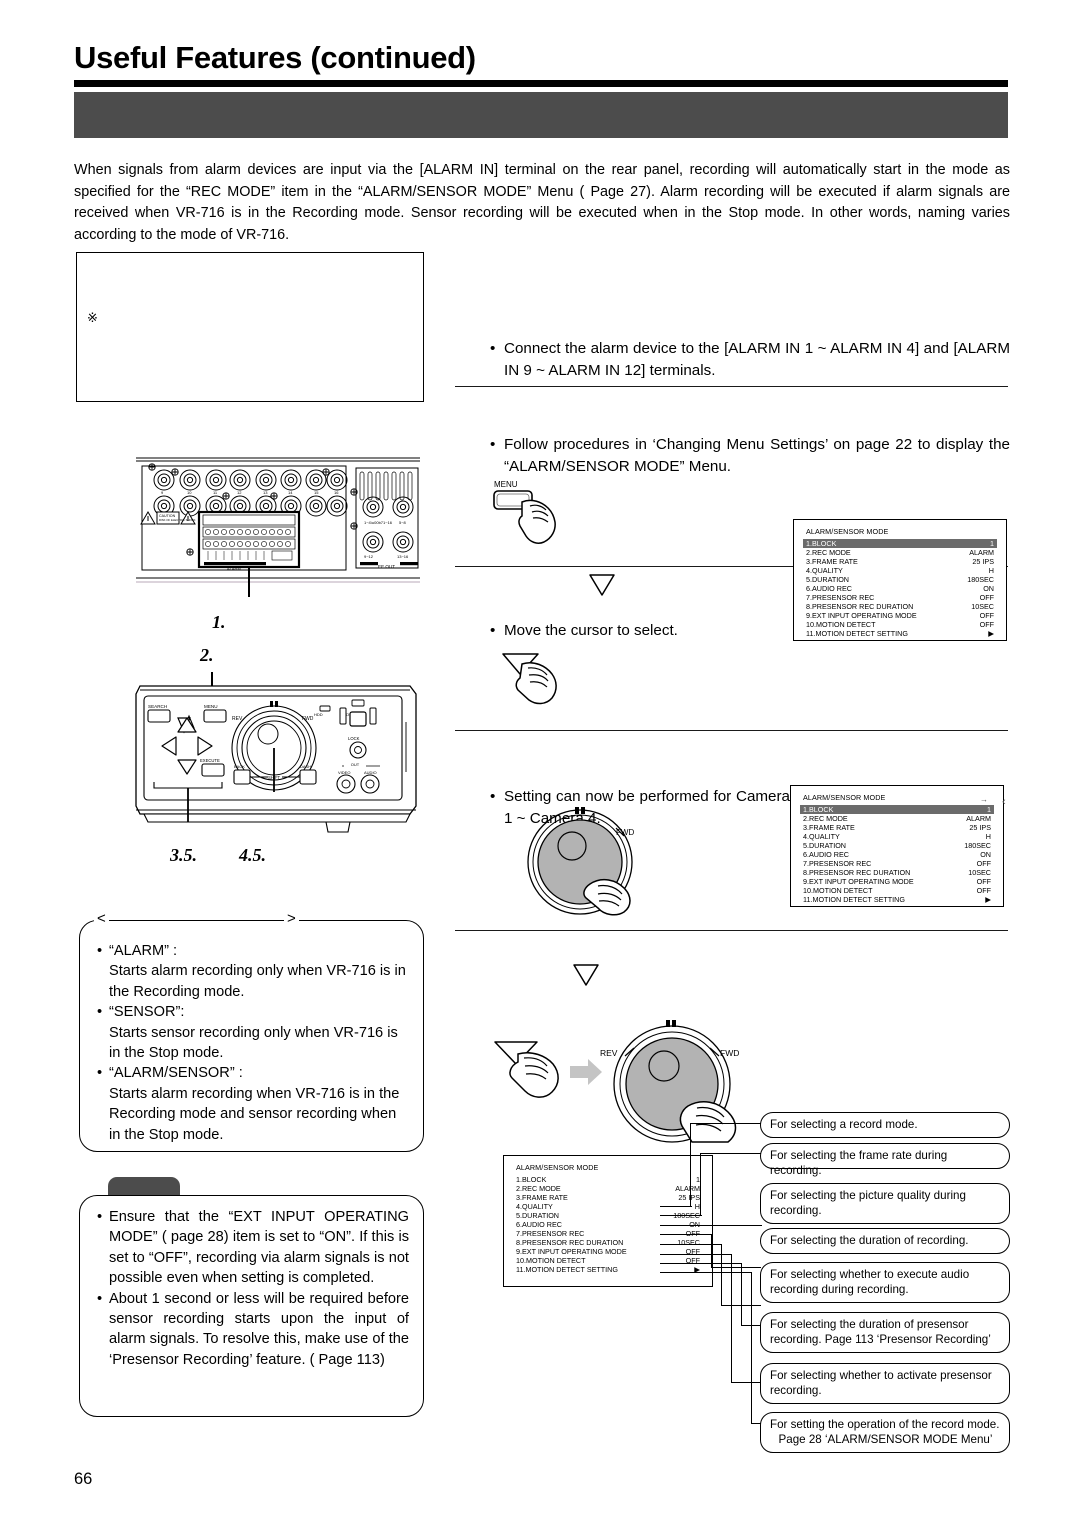 The width and height of the screenshot is (1080, 1528). I want to click on leader-line-rec-mode-h2, so click(676, 1207).